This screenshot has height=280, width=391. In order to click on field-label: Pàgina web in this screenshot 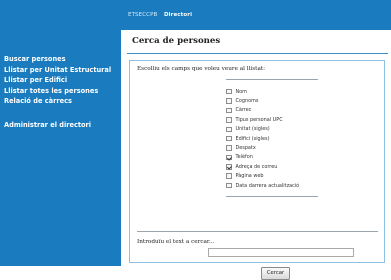, I will do `click(249, 176)`.